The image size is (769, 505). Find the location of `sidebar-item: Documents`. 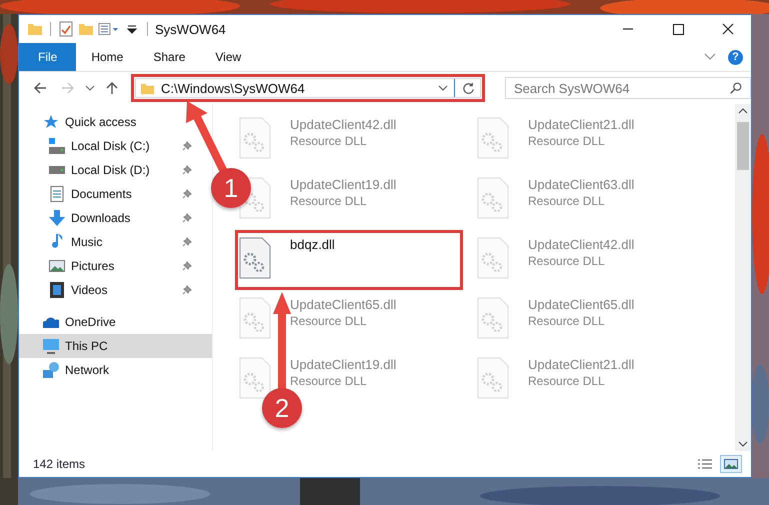

sidebar-item: Documents is located at coordinates (107, 194).